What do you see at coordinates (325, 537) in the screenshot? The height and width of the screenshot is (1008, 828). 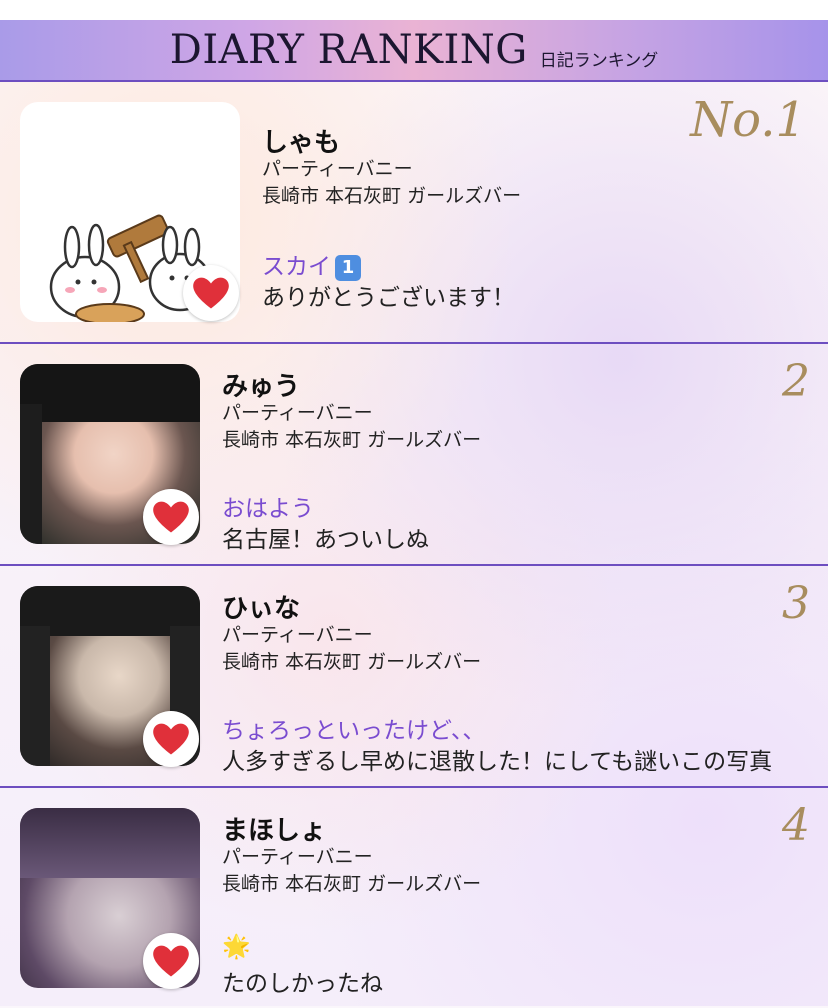 I see `diary-body: 名古屋！あついしぬ` at bounding box center [325, 537].